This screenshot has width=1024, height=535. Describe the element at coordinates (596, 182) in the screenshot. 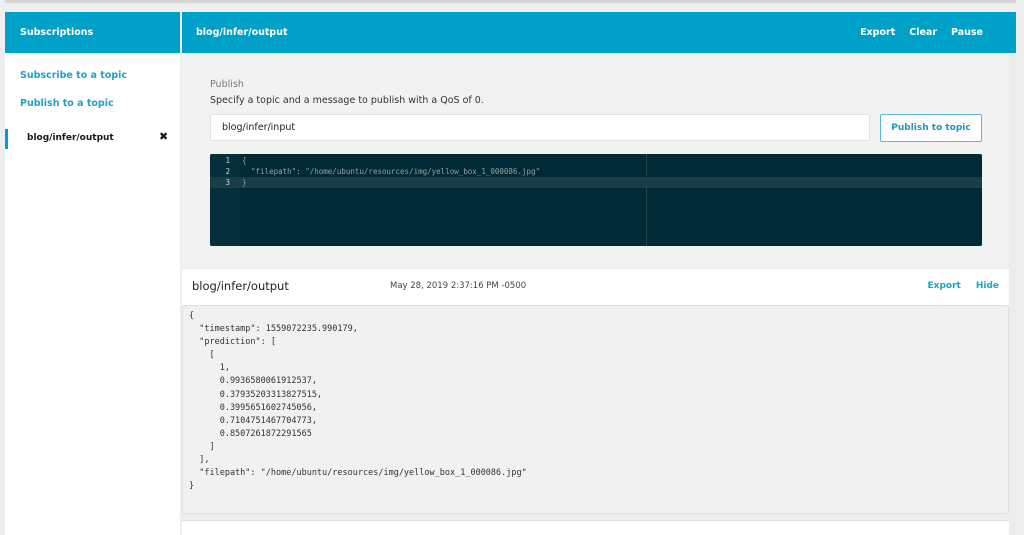

I see `editor-line-active: 3 }` at that location.